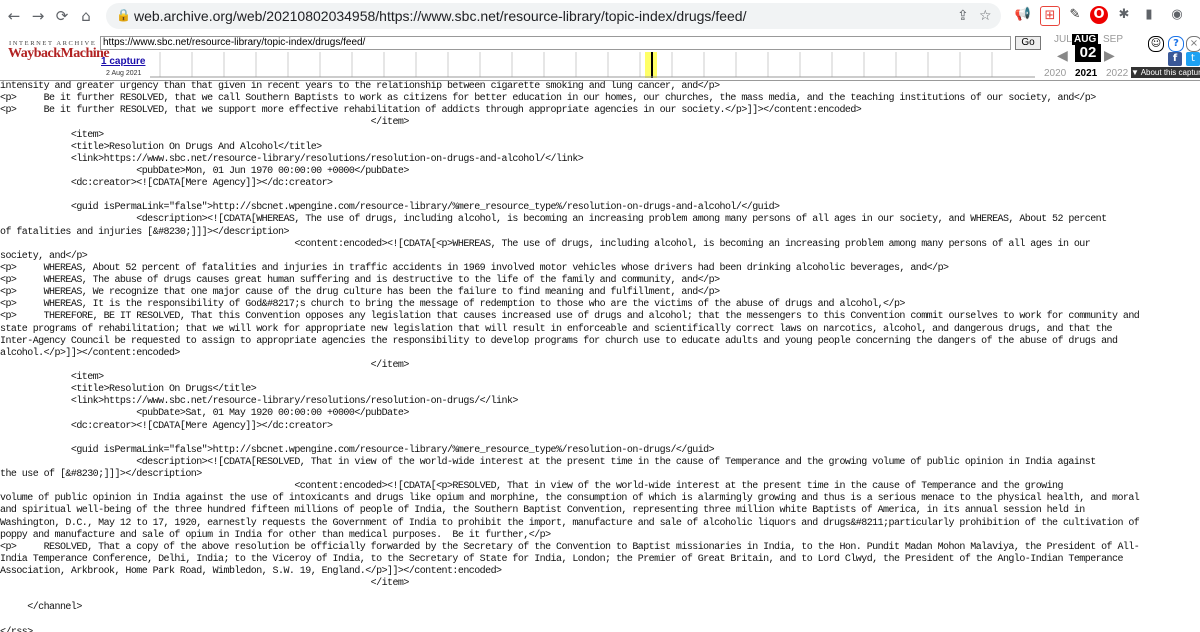 The image size is (1200, 632). I want to click on close-icon: ×, so click(1193, 44).